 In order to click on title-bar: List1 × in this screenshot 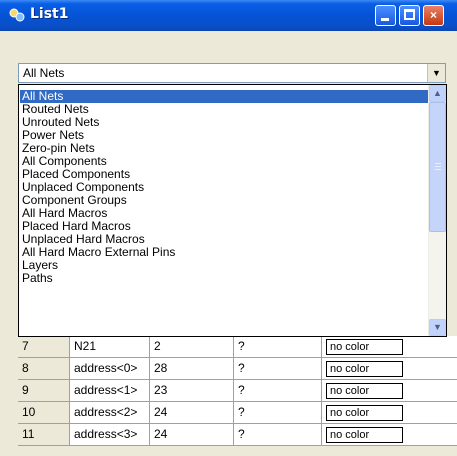, I will do `click(228, 15)`.